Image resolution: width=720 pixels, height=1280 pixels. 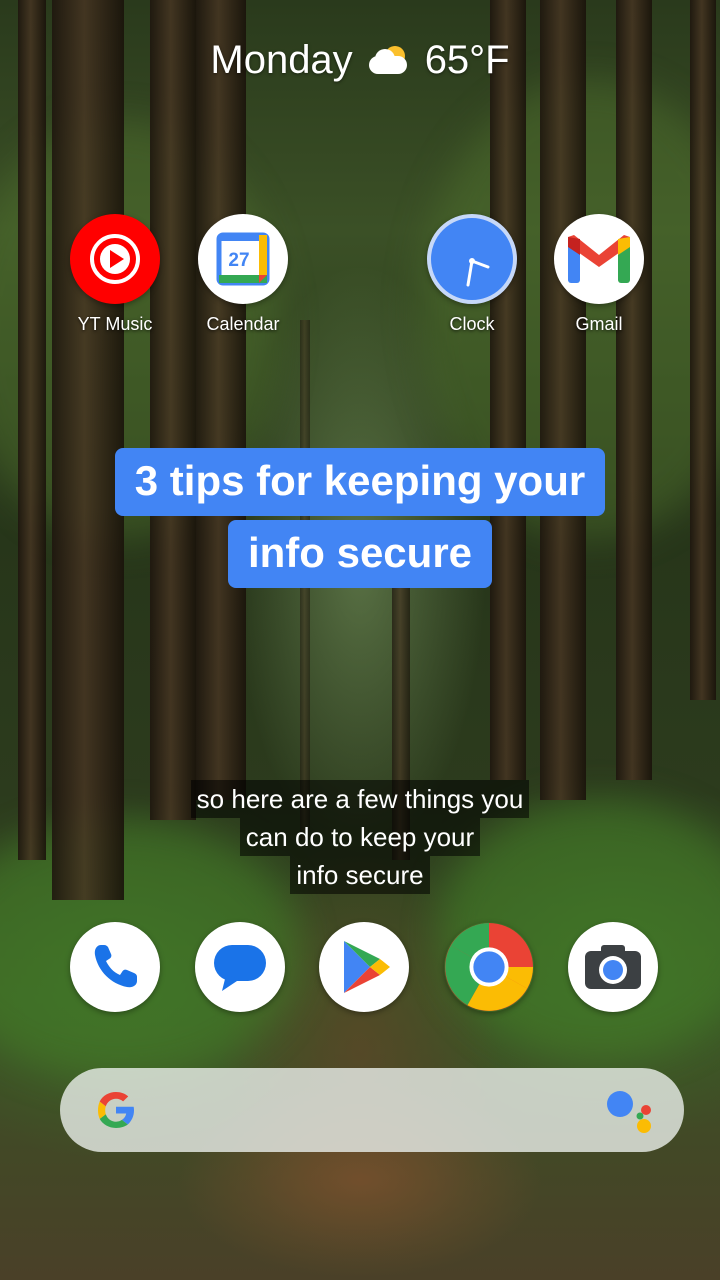 I want to click on app-calendar: 27 Calendar, so click(x=243, y=274).